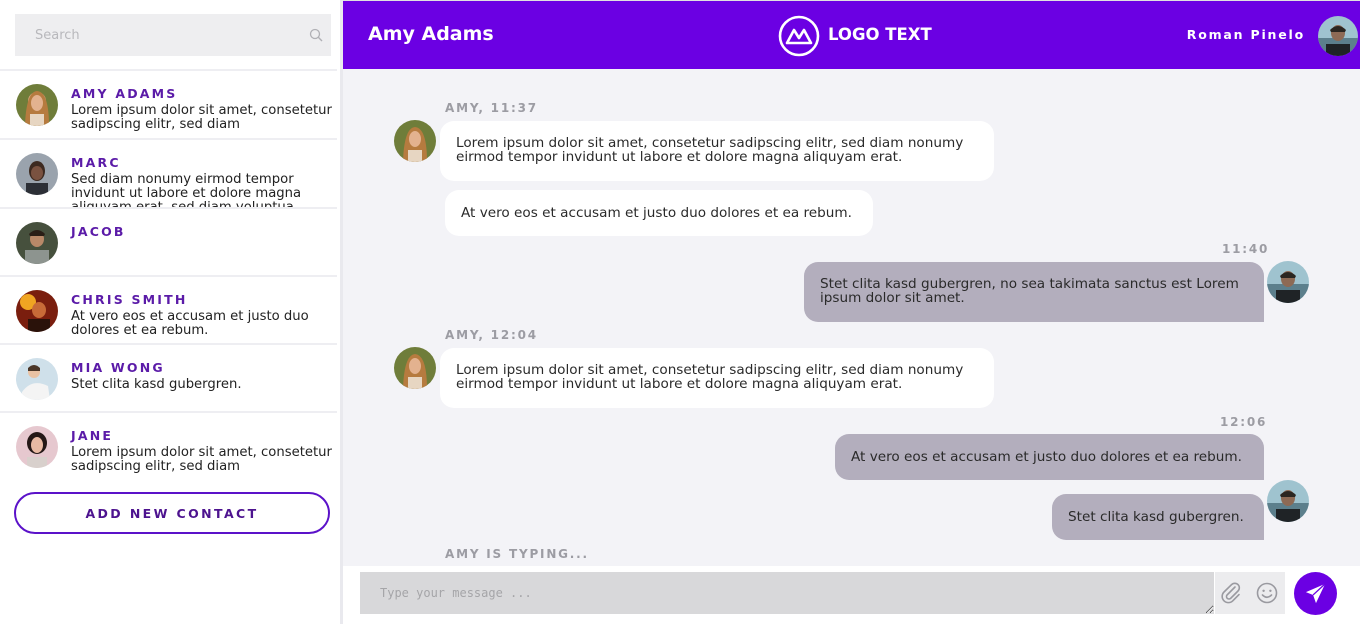 This screenshot has width=1360, height=624. Describe the element at coordinates (1246, 249) in the screenshot. I see `message-meta: 11:40` at that location.